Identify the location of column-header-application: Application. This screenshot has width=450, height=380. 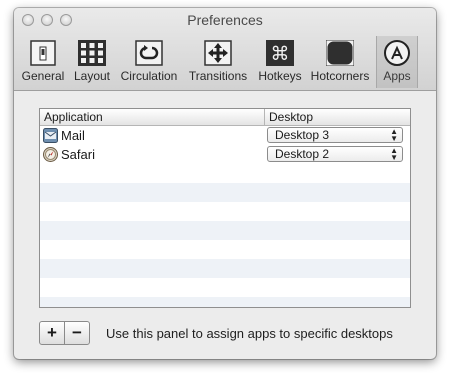
(73, 117).